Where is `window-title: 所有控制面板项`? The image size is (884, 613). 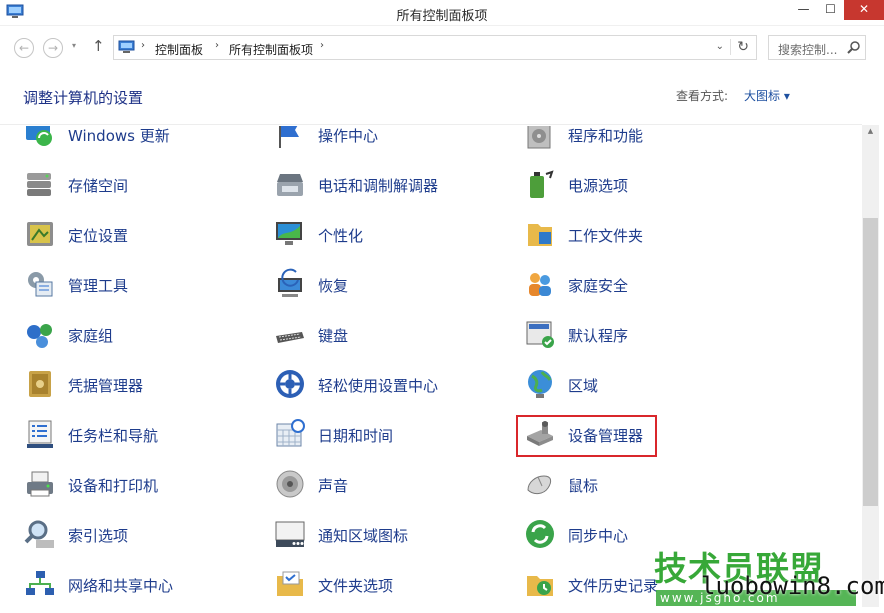
window-title: 所有控制面板项 is located at coordinates (442, 16).